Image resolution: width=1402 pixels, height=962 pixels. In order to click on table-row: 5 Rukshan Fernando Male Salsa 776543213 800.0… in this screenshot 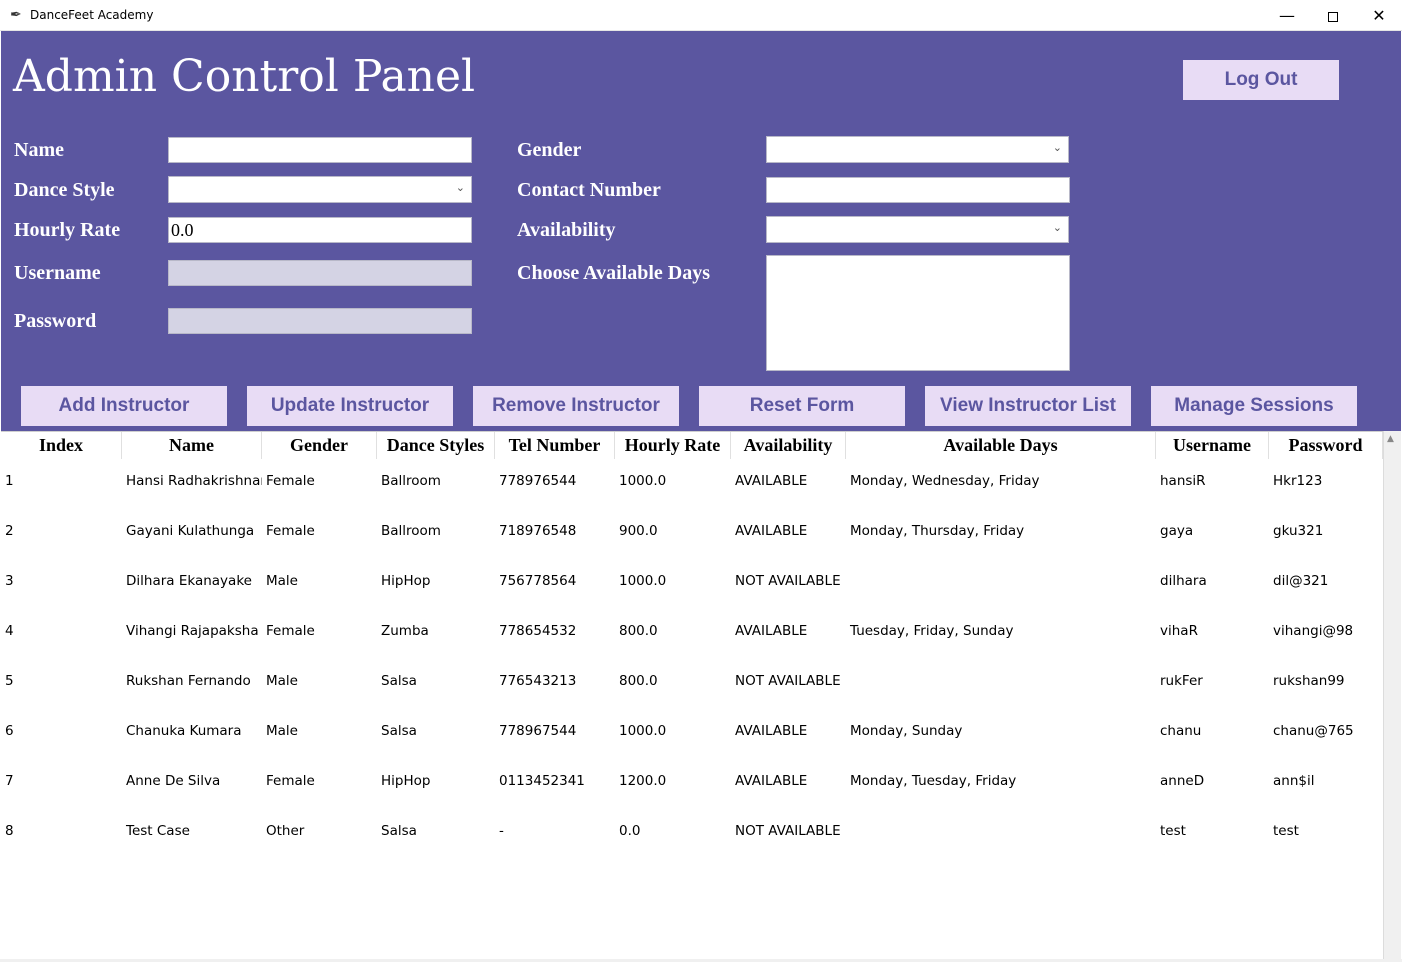, I will do `click(692, 681)`.